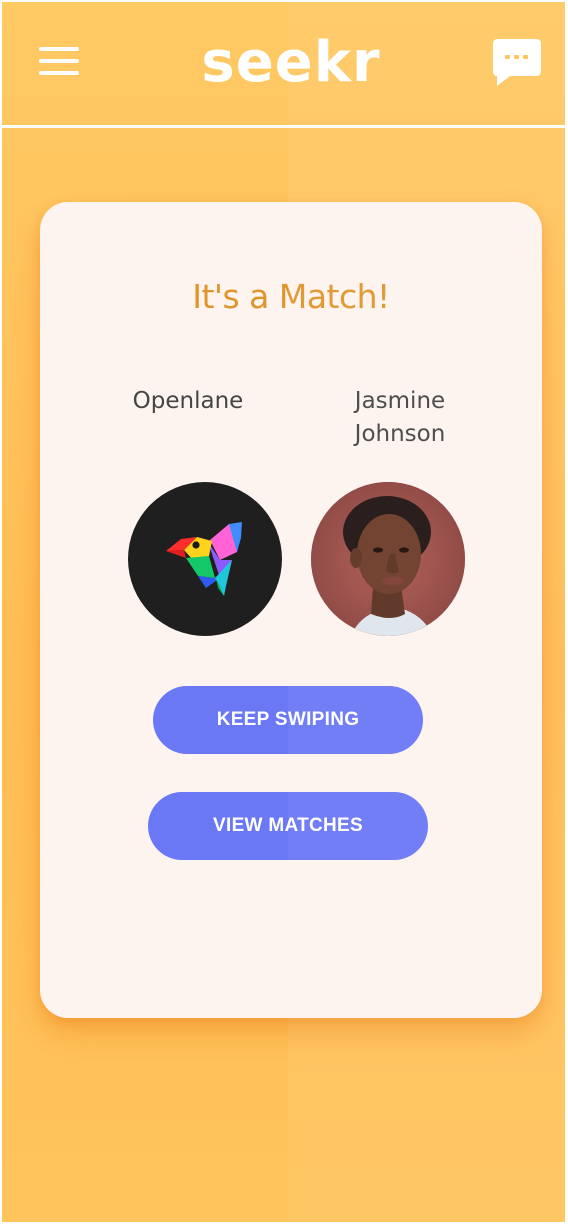 The width and height of the screenshot is (568, 1226). I want to click on openlane-bird-logo, so click(204, 559).